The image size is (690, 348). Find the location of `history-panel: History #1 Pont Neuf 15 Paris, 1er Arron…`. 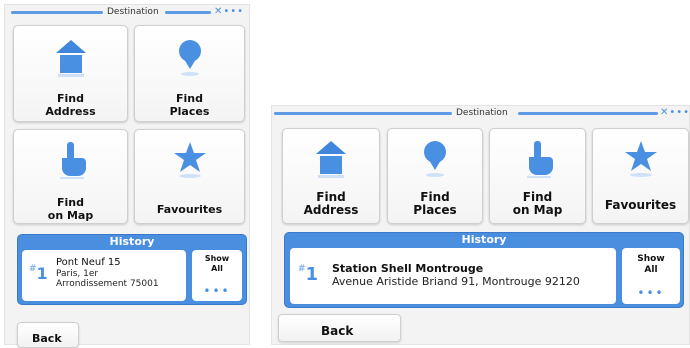

history-panel: History #1 Pont Neuf 15 Paris, 1er Arron… is located at coordinates (132, 269).